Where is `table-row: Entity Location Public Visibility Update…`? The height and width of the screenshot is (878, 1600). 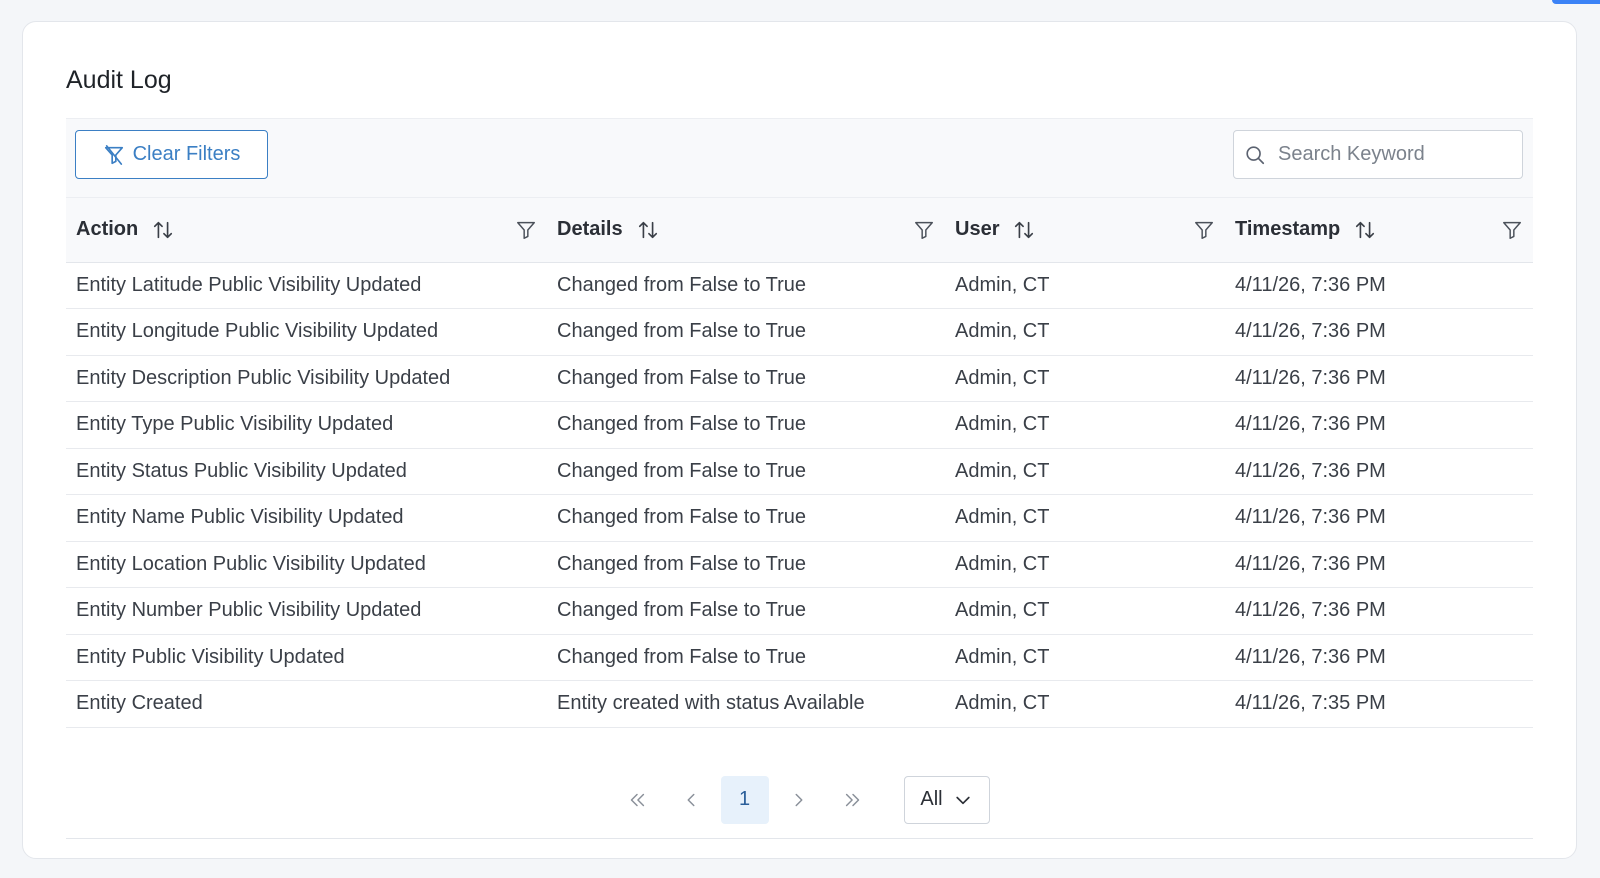
table-row: Entity Location Public Visibility Update… is located at coordinates (799, 564).